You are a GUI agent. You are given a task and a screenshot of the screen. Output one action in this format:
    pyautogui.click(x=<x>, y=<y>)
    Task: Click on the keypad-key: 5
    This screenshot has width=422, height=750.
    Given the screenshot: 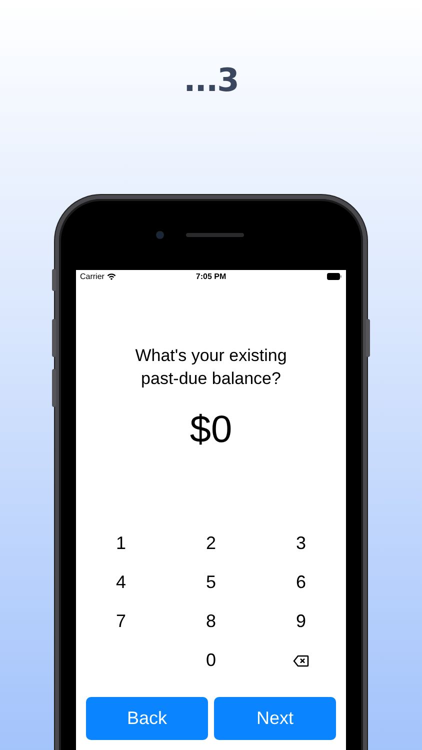 What is the action you would take?
    pyautogui.click(x=211, y=583)
    